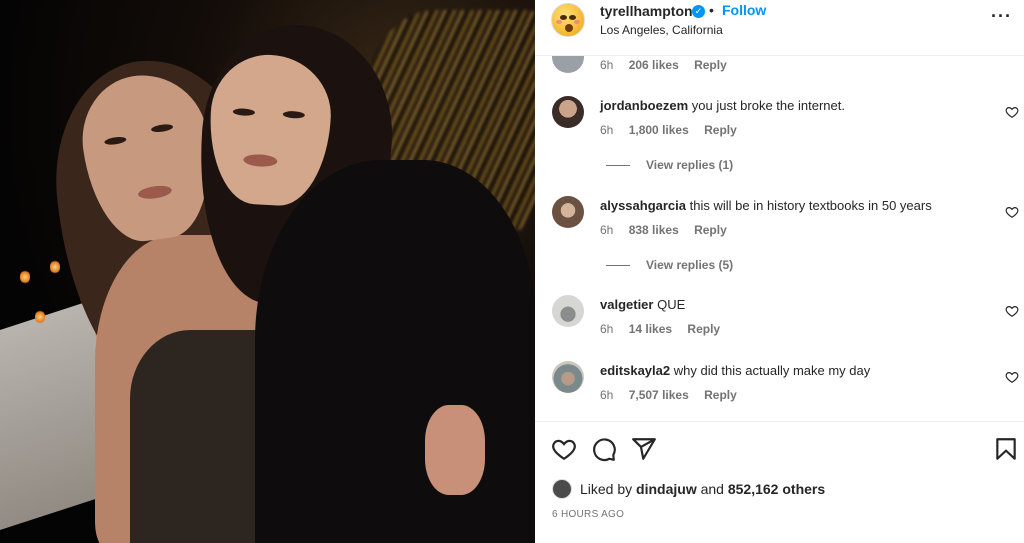 The image size is (1024, 543). What do you see at coordinates (1001, 16) in the screenshot?
I see `more-options-icon: ···` at bounding box center [1001, 16].